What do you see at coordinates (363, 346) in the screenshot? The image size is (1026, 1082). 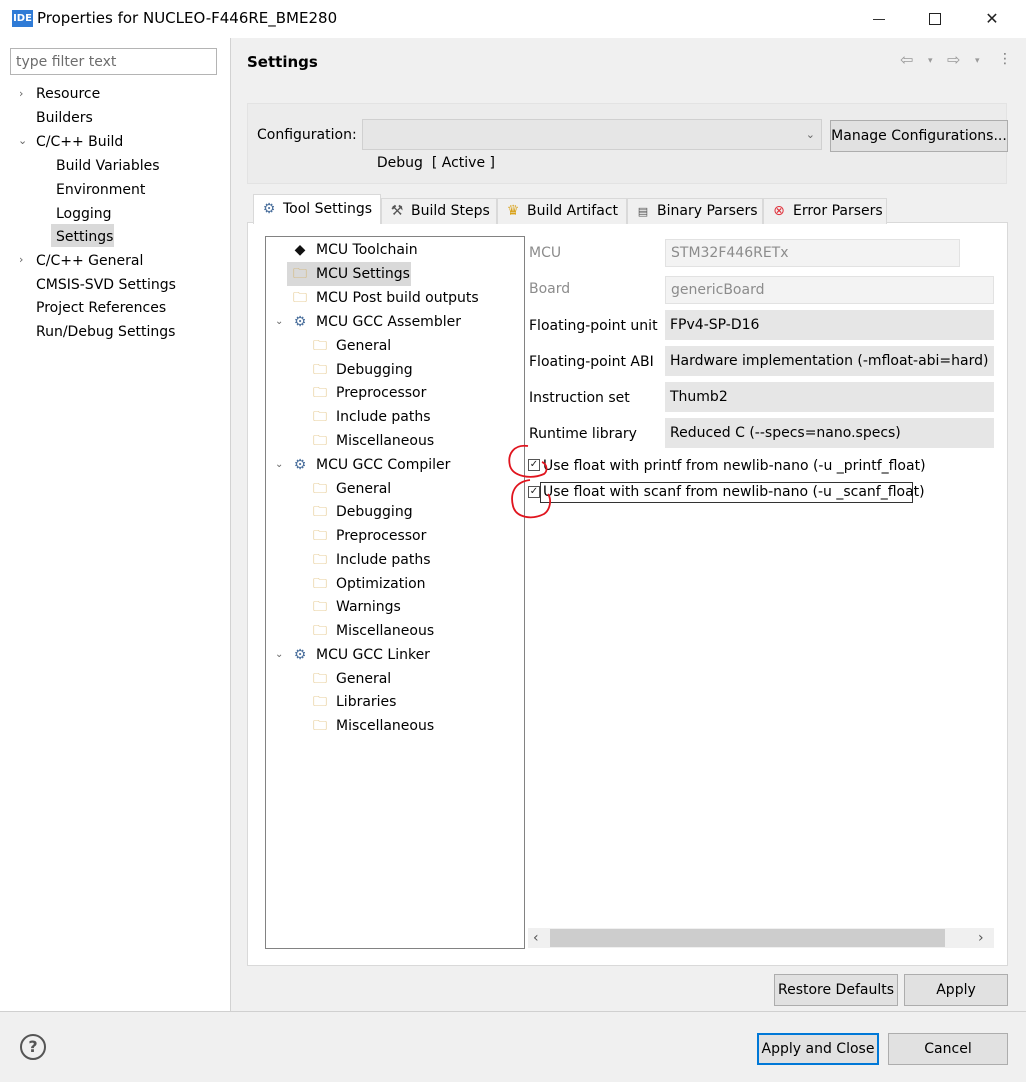 I see `tree-item-asm-general: General` at bounding box center [363, 346].